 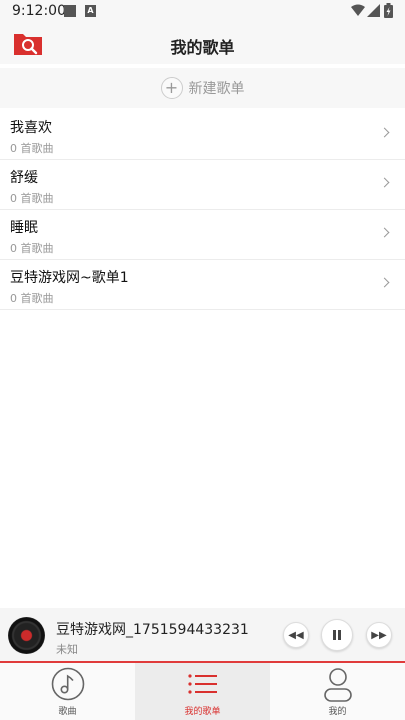 I want to click on nav-label: 我的歌单, so click(x=202, y=712).